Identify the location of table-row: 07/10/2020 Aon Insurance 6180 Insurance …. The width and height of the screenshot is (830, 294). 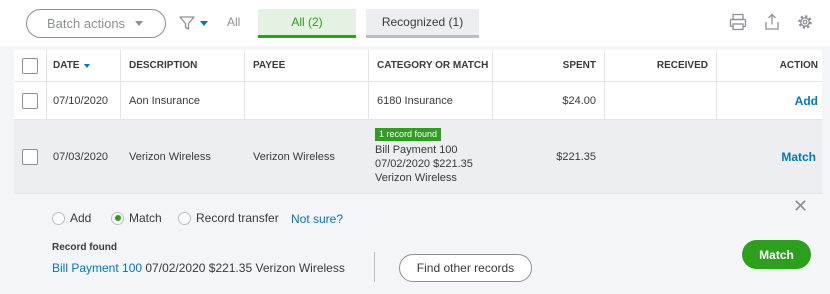
(418, 101).